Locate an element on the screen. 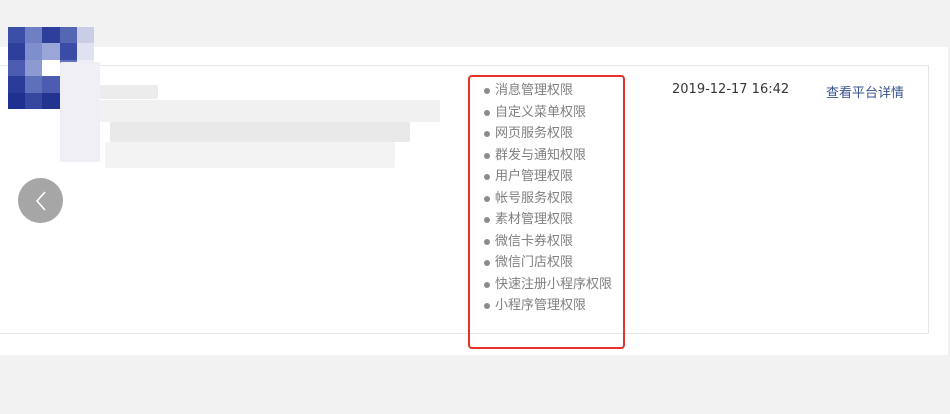 This screenshot has height=414, width=950. obscured-platform-name is located at coordinates (129, 92).